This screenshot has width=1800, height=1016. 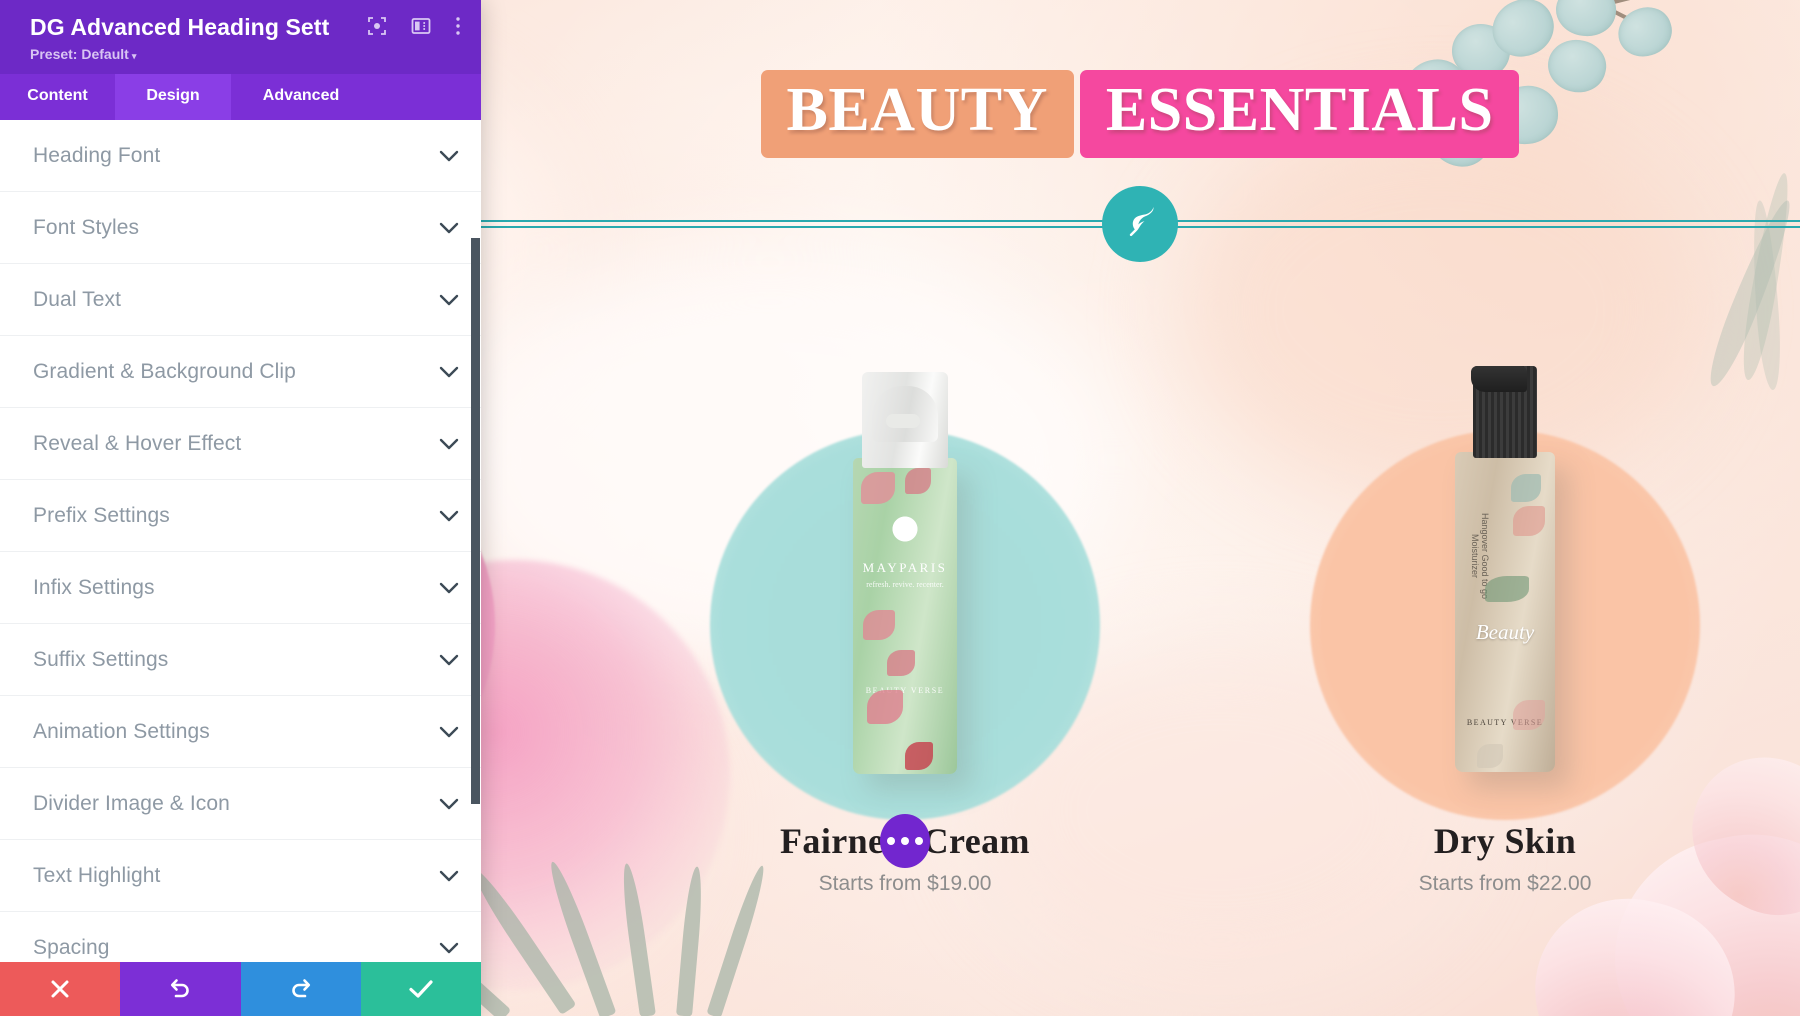 I want to click on tab-advanced: Advanced, so click(x=301, y=97).